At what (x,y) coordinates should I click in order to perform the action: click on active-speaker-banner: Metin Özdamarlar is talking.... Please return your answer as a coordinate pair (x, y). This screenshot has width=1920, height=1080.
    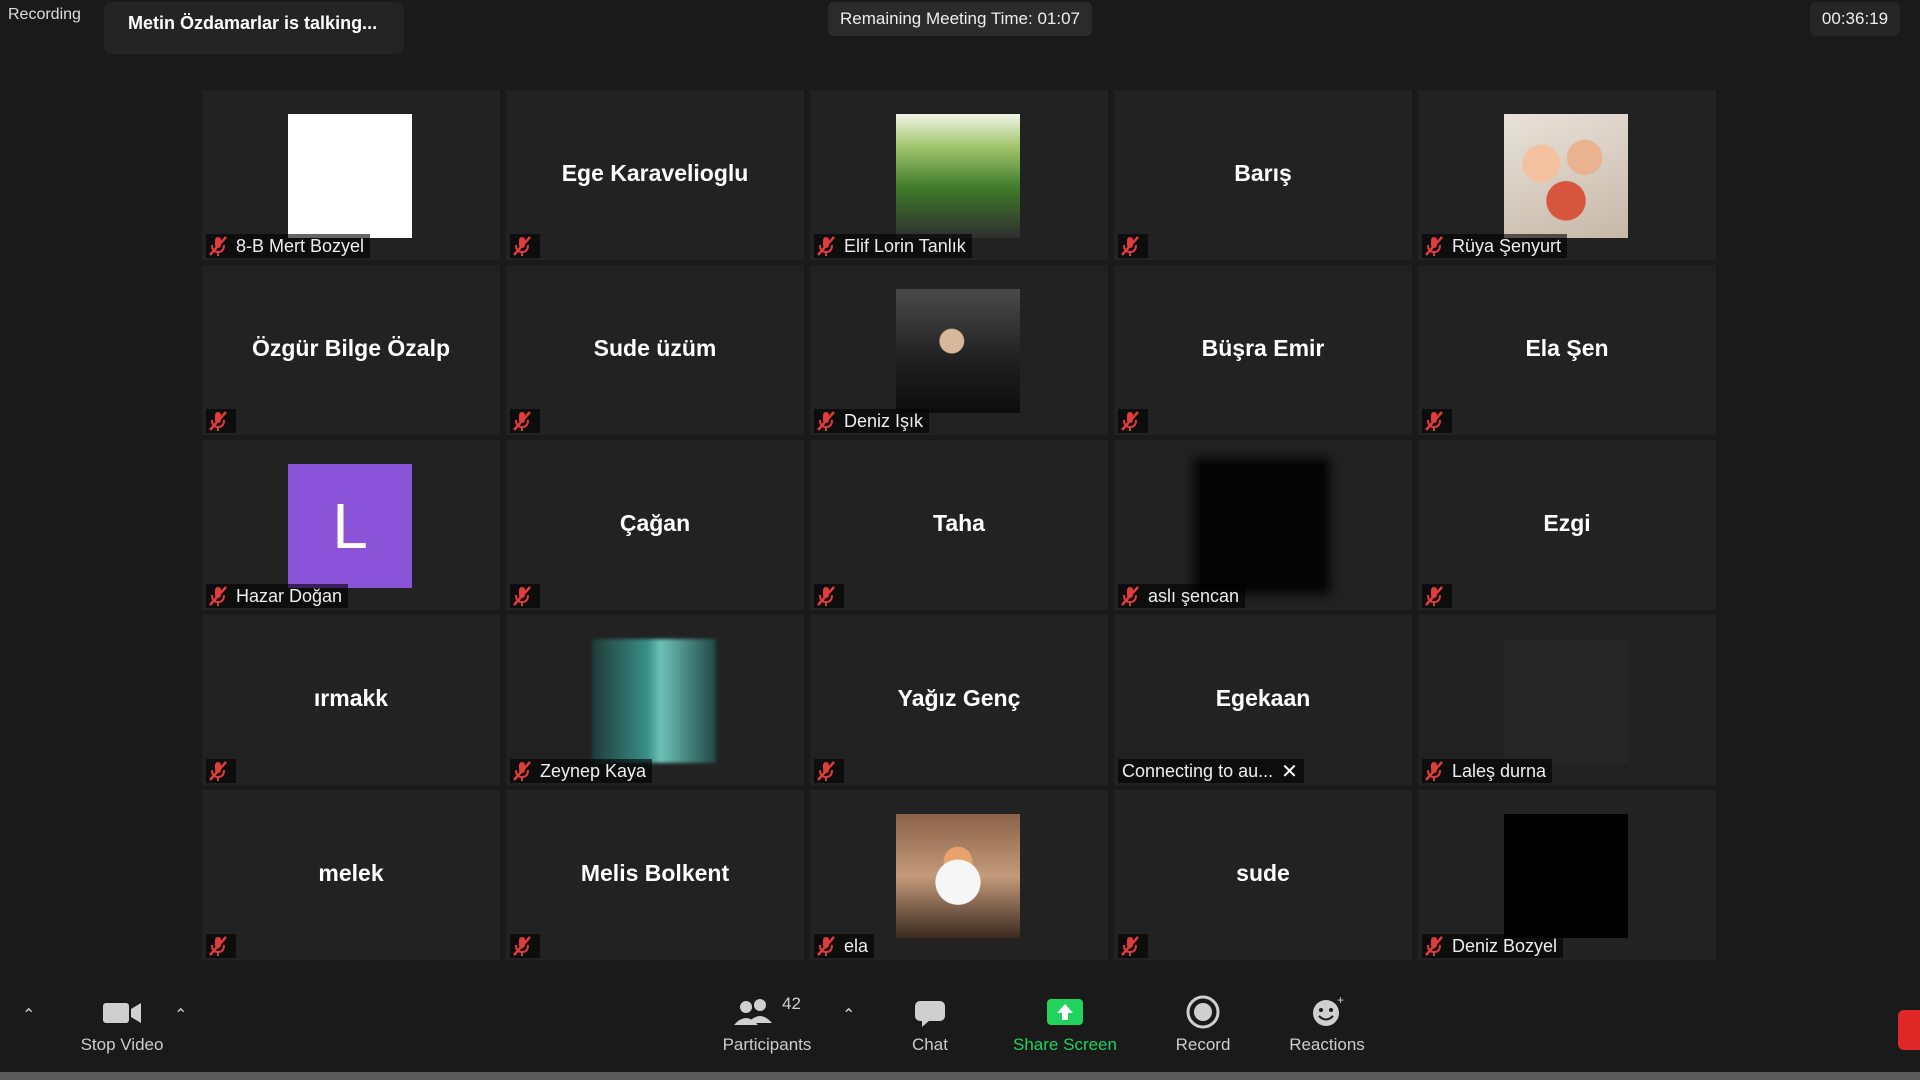
    Looking at the image, I should click on (254, 28).